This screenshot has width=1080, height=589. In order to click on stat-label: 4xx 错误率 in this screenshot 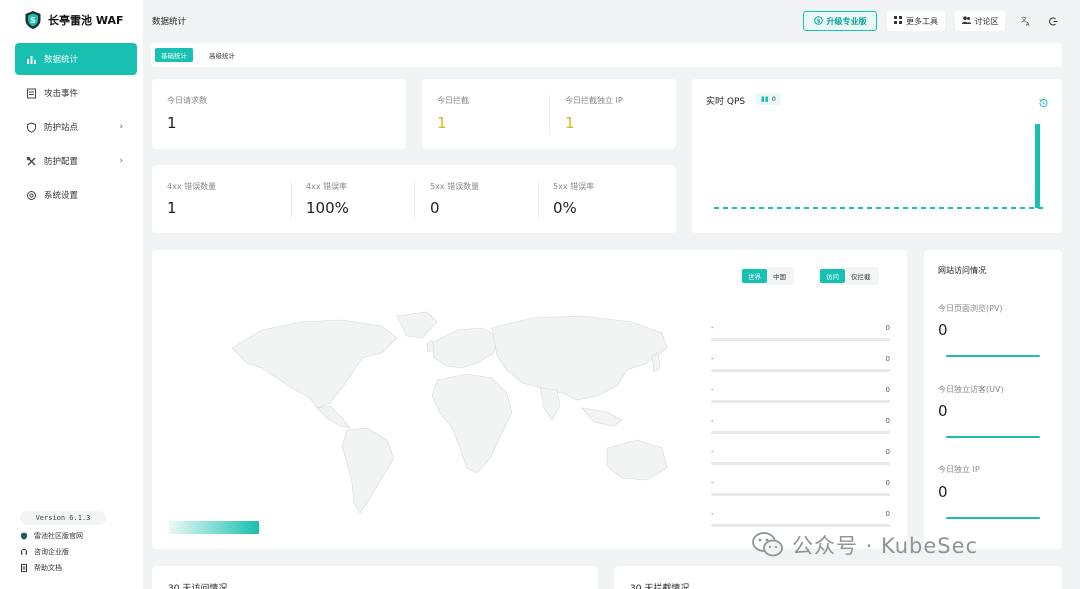, I will do `click(327, 186)`.